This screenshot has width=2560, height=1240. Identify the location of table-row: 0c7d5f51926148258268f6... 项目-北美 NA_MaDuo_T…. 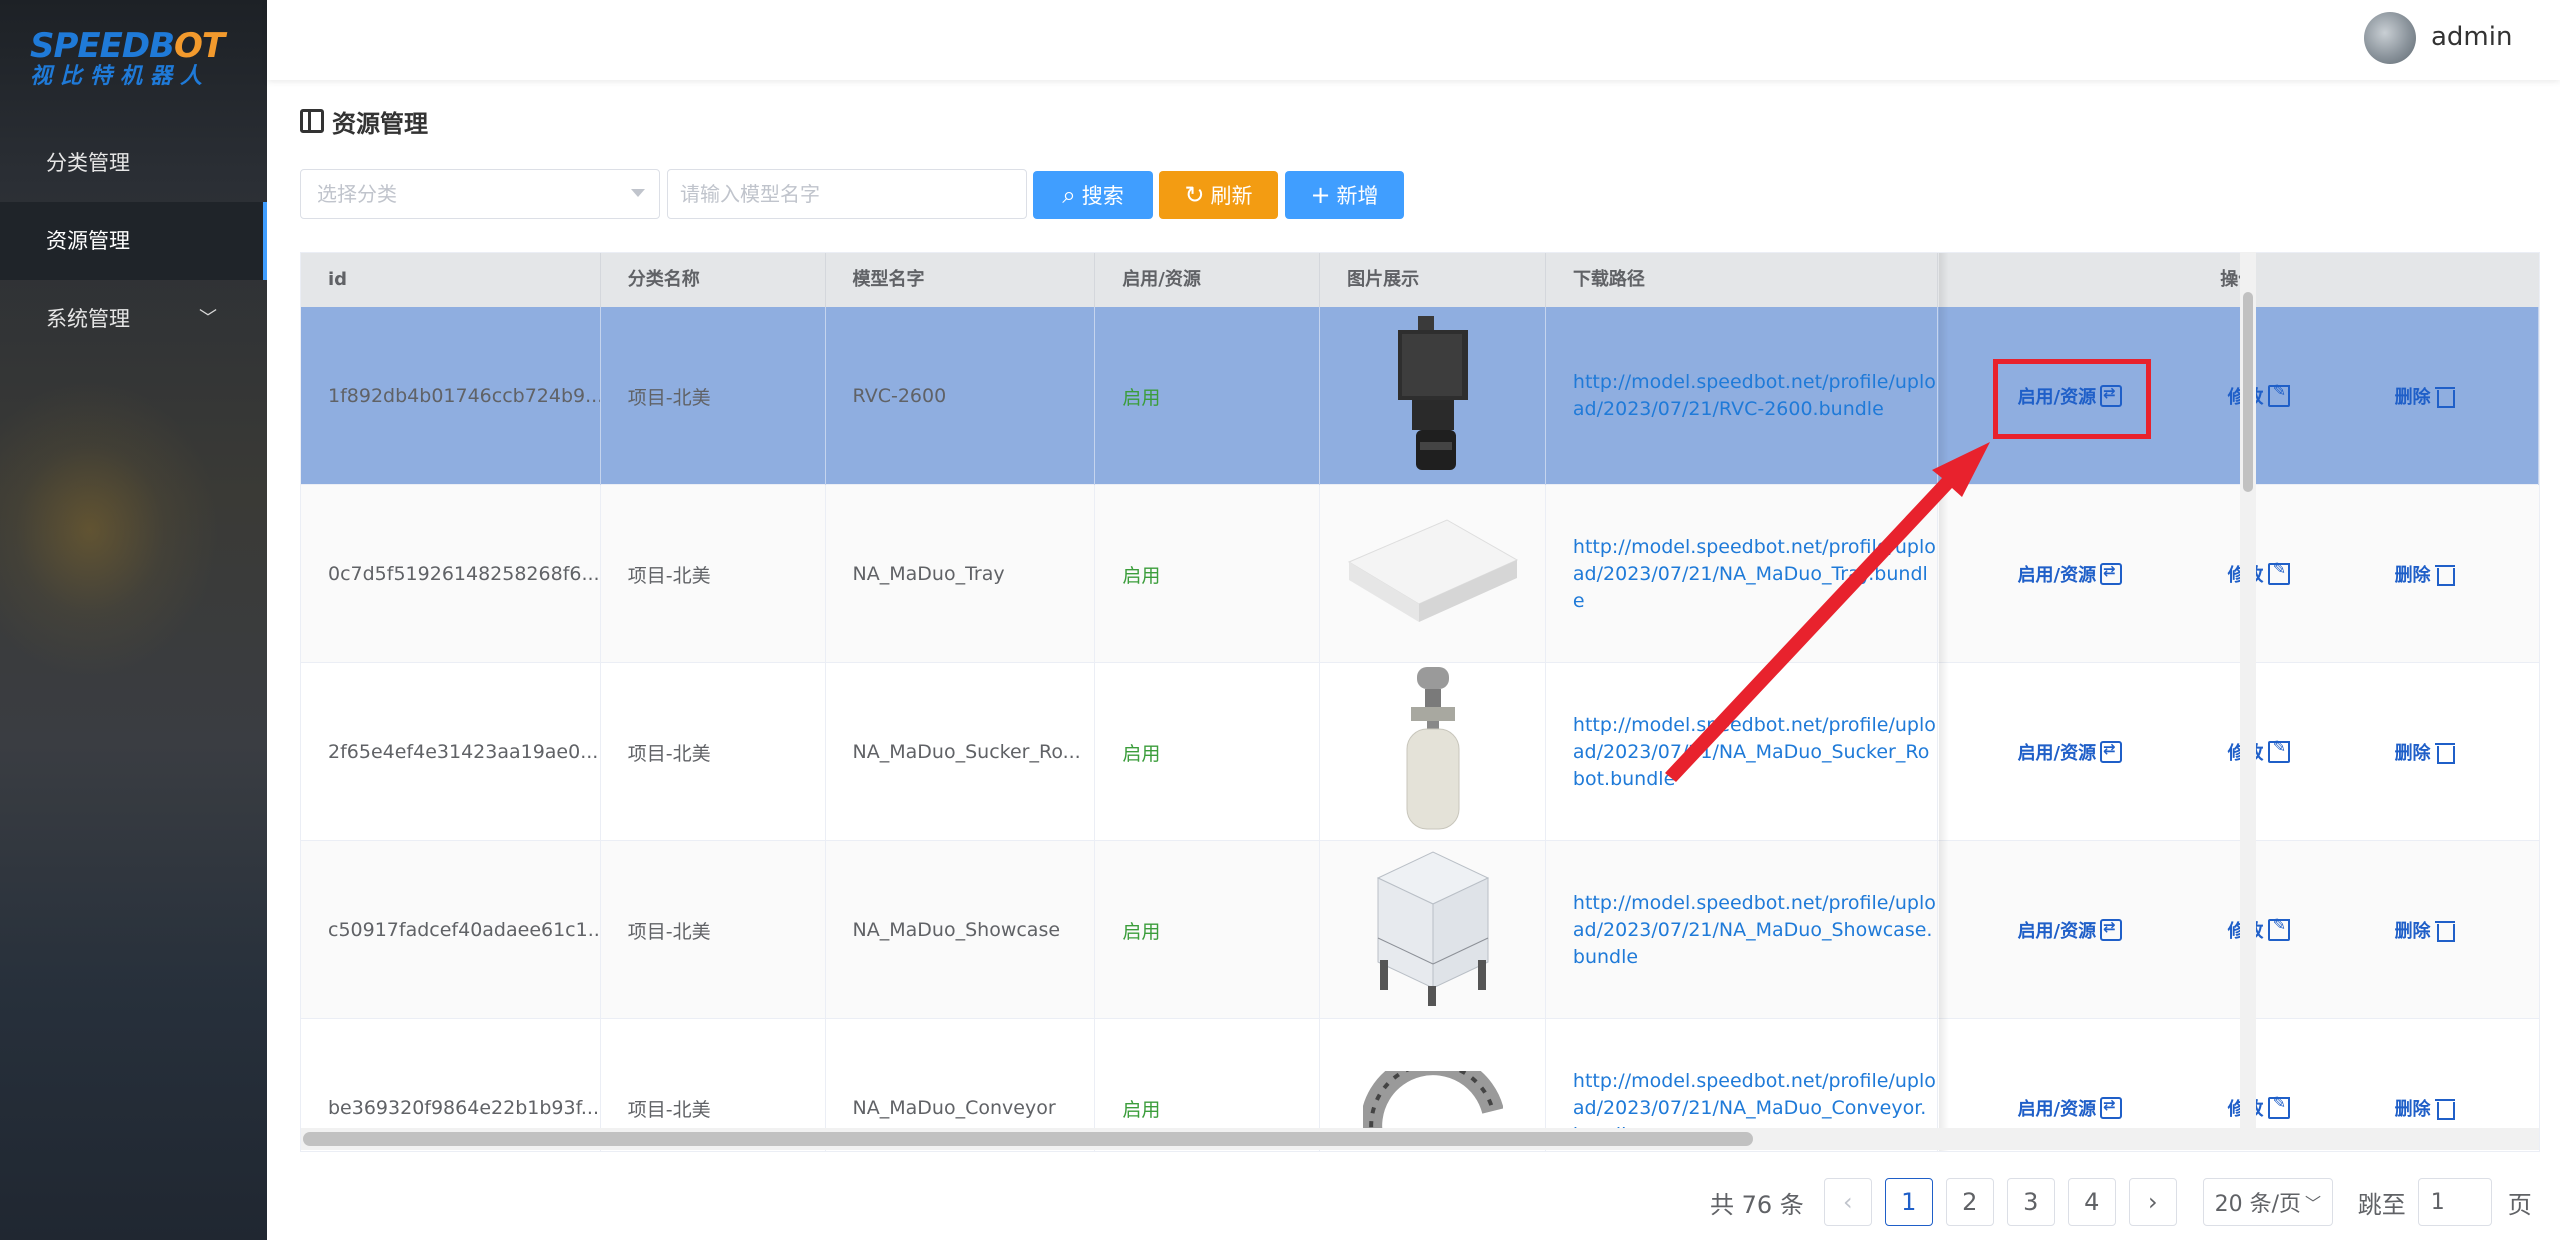
(1420, 574).